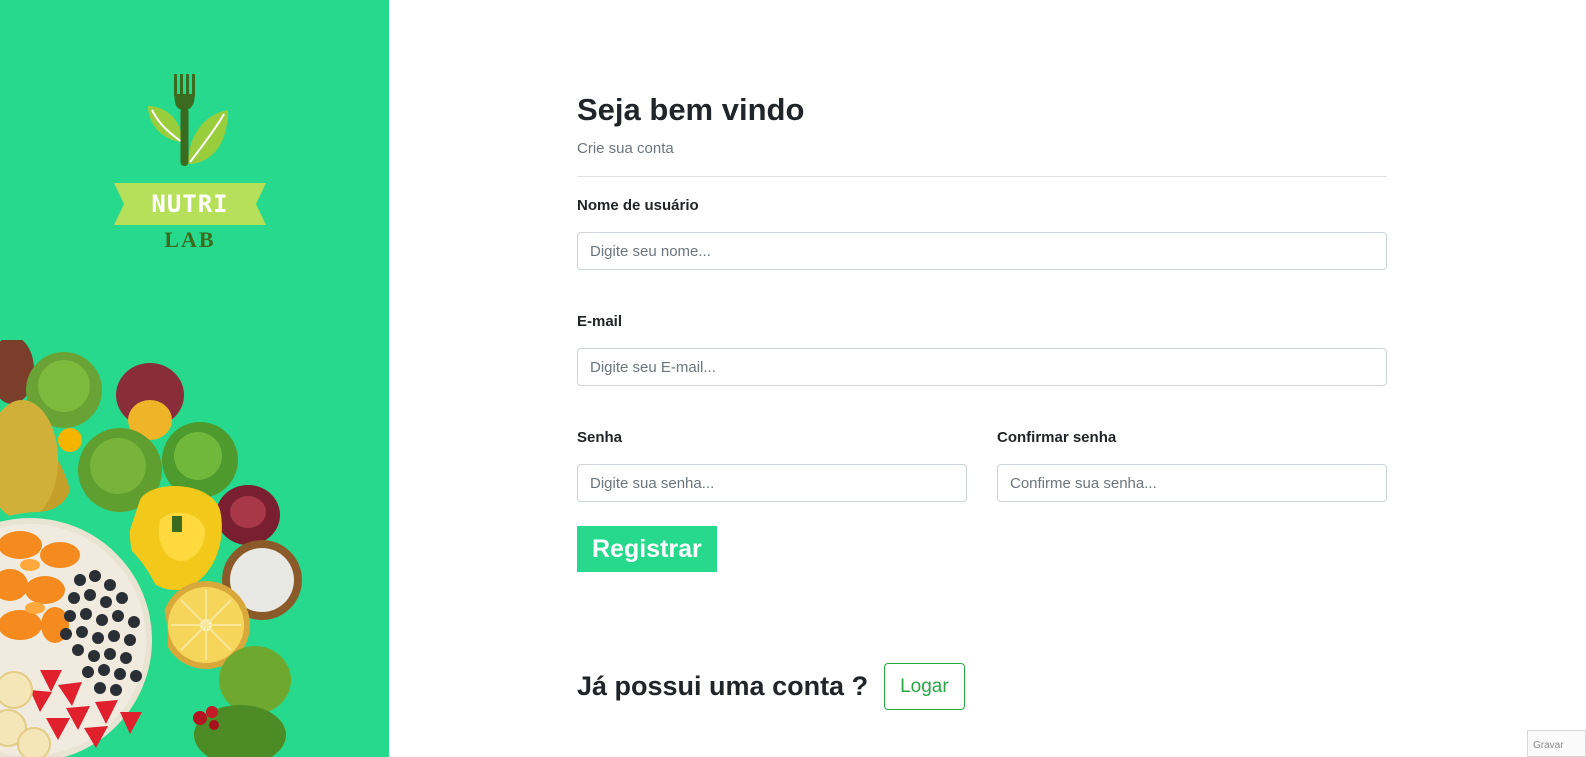  What do you see at coordinates (647, 549) in the screenshot?
I see `register-button: Registrar` at bounding box center [647, 549].